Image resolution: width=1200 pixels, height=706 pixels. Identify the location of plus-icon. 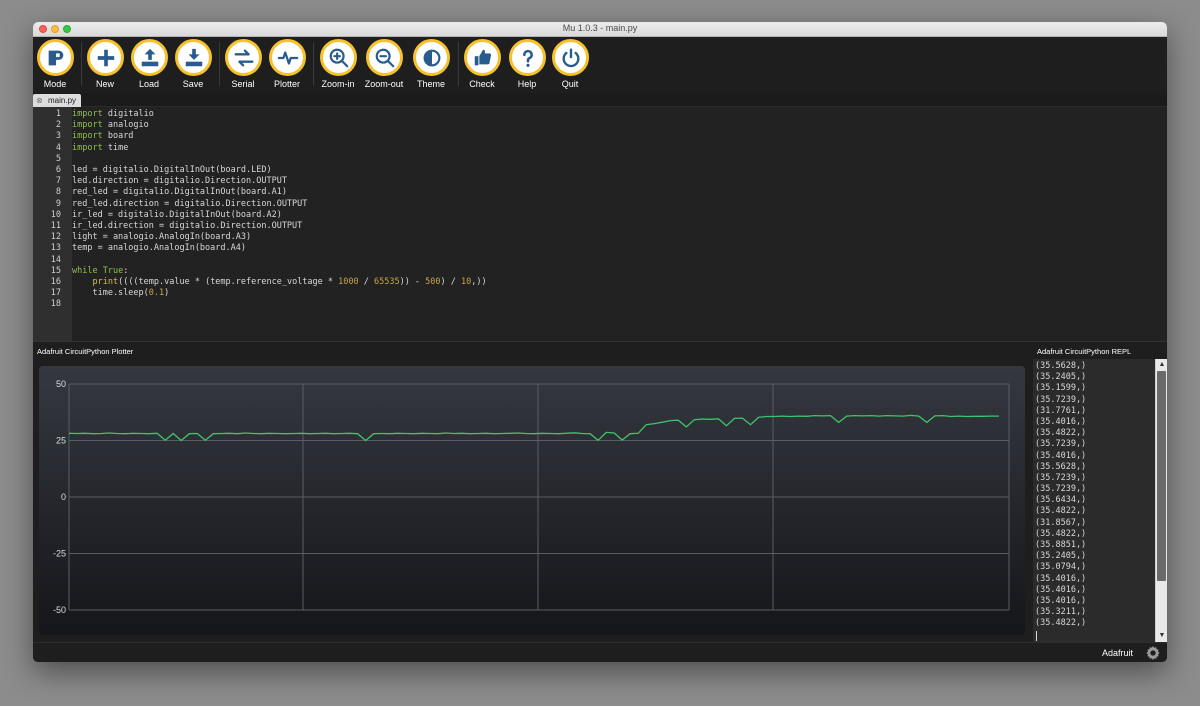
(105, 57).